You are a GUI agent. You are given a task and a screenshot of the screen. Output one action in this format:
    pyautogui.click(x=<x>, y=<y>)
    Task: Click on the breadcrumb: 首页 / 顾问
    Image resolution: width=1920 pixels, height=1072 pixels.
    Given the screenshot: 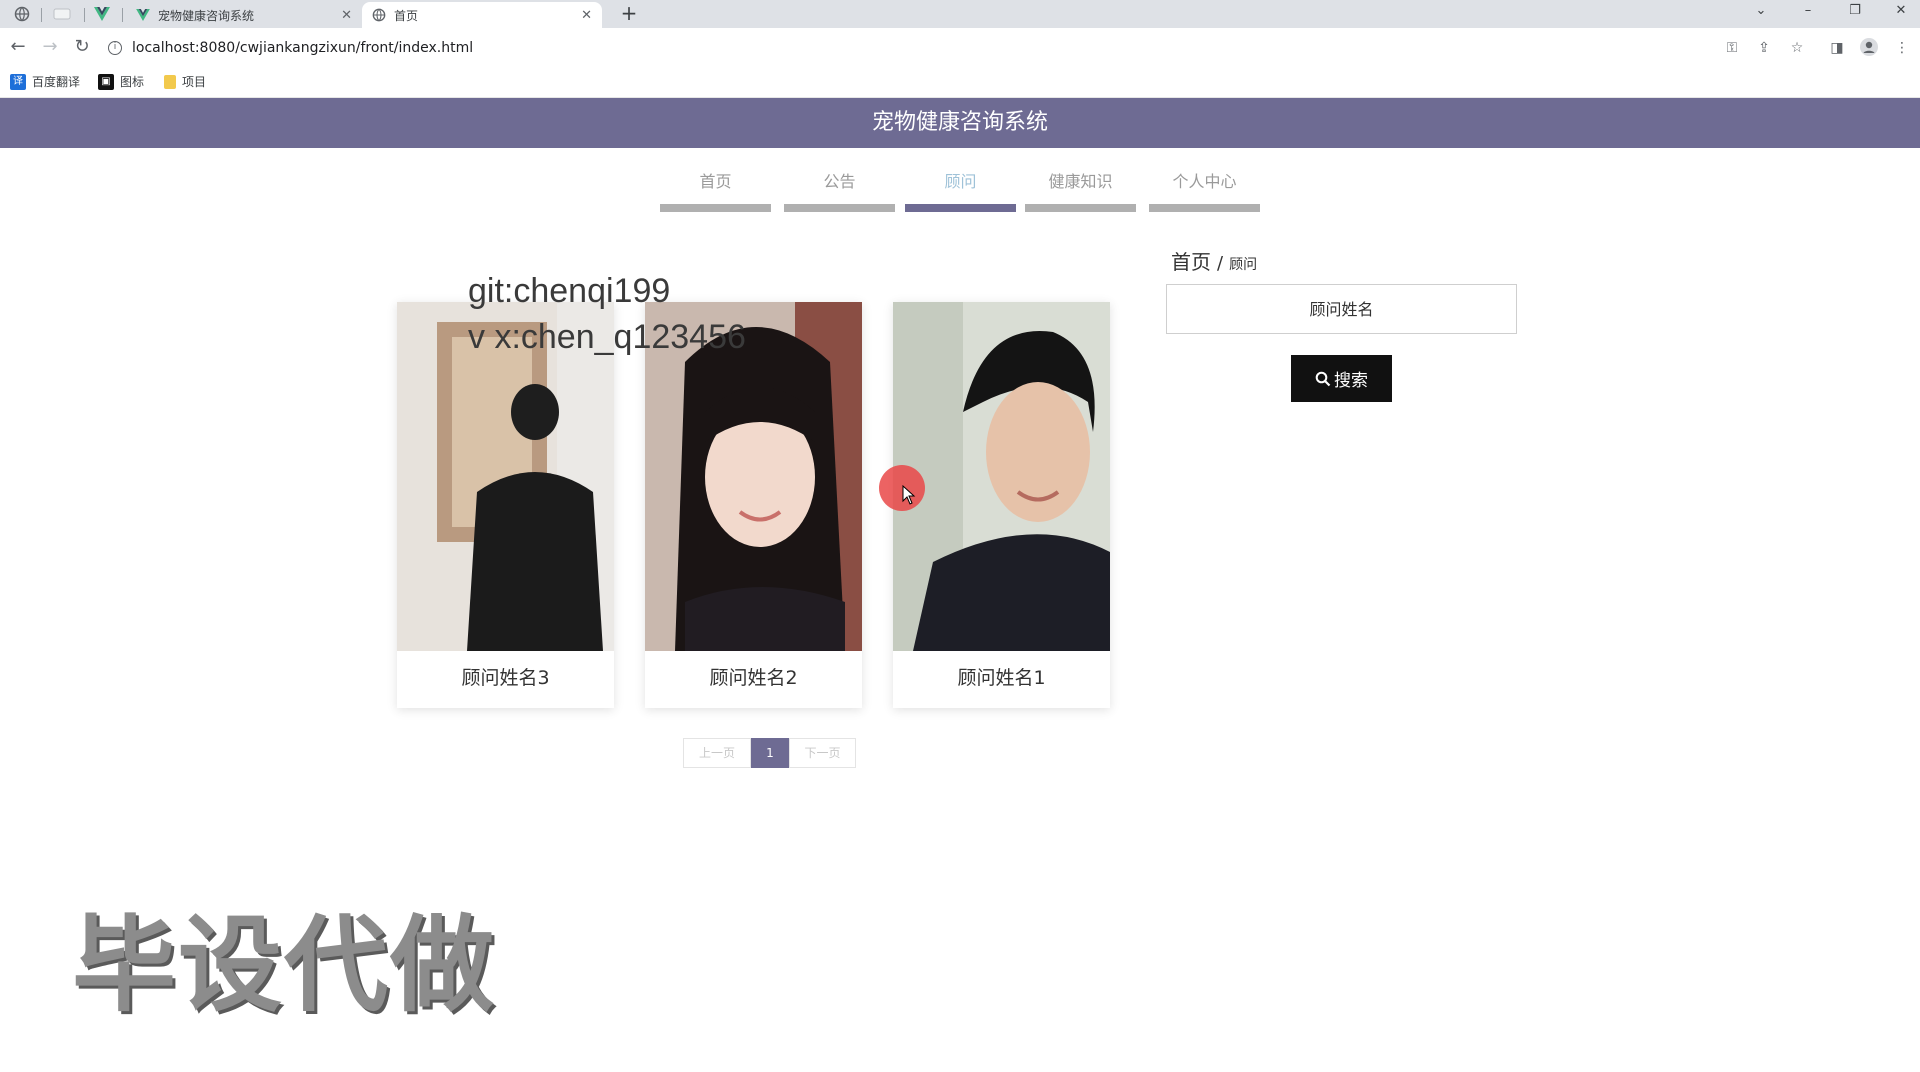 What is the action you would take?
    pyautogui.click(x=1214, y=260)
    